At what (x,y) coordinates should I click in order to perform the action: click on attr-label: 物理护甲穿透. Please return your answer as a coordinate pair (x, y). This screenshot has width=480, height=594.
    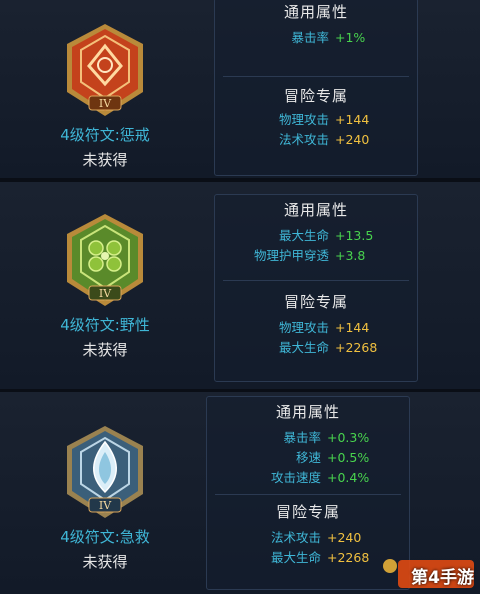
    Looking at the image, I should click on (291, 255).